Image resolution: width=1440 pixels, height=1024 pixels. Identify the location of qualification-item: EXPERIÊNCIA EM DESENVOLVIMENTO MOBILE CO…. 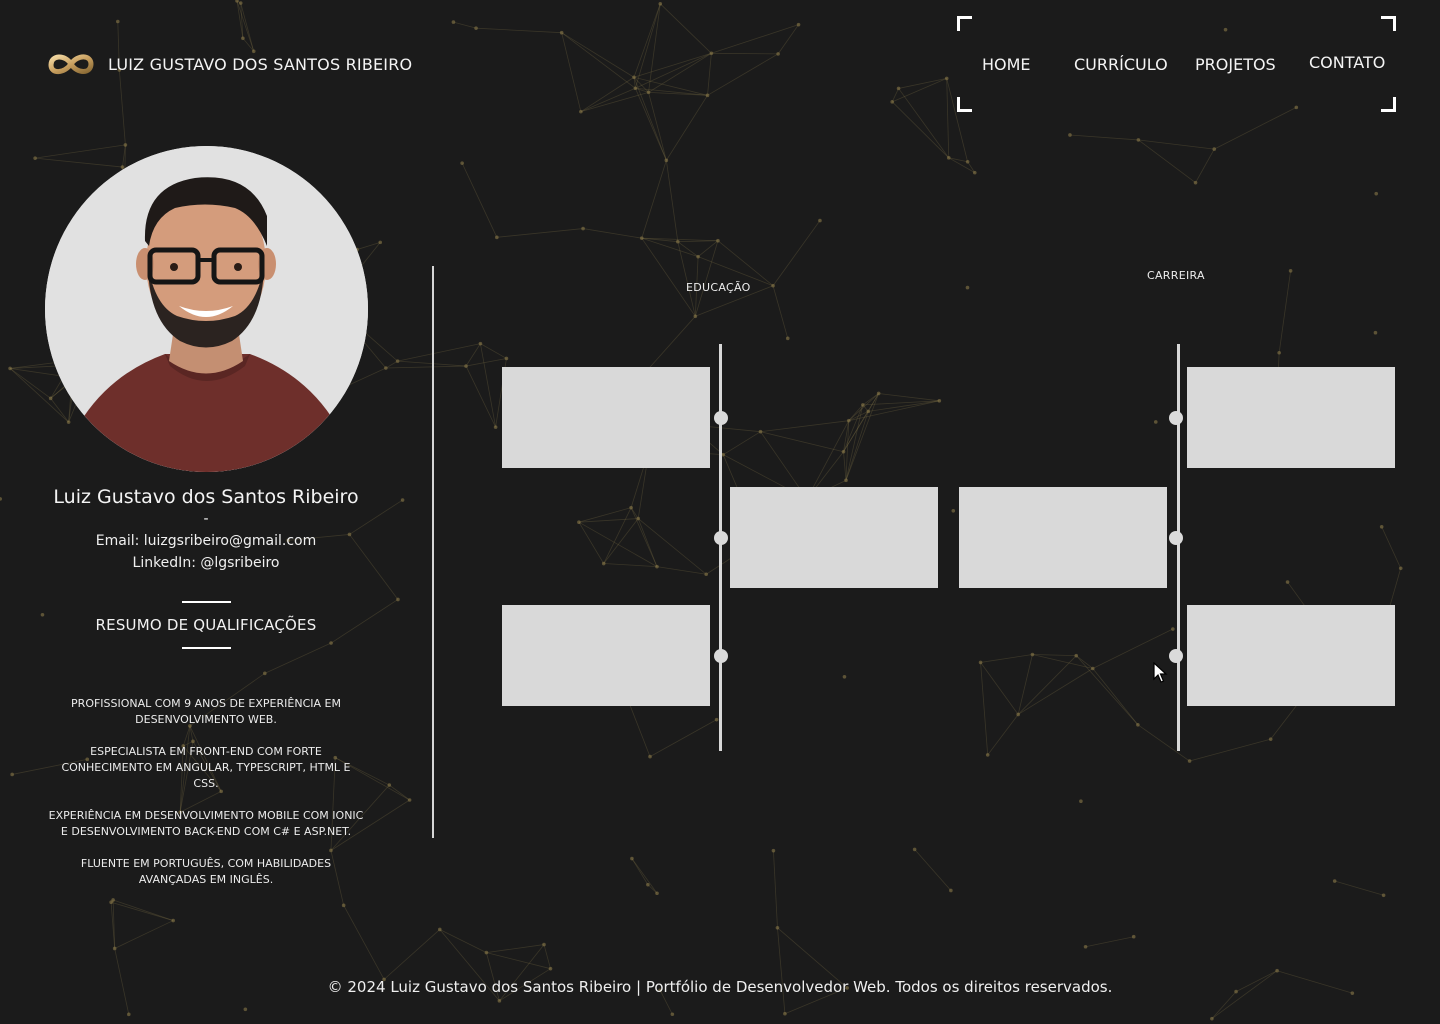
(206, 823).